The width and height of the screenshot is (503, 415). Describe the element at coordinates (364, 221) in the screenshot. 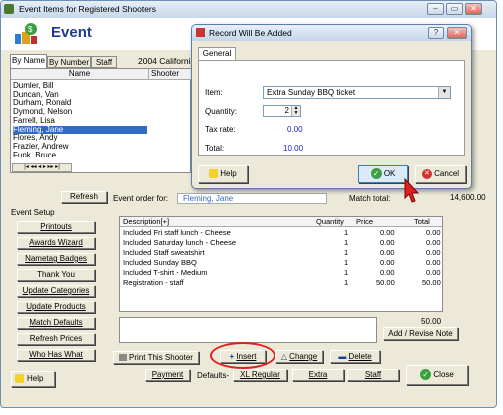

I see `col-price: Price` at that location.